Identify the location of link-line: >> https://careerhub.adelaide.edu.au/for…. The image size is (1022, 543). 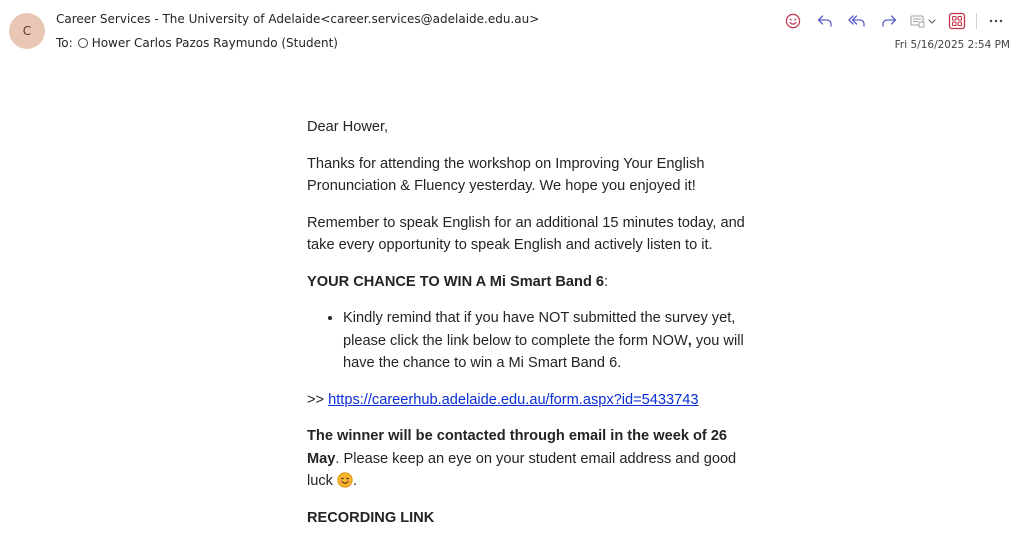
(527, 400).